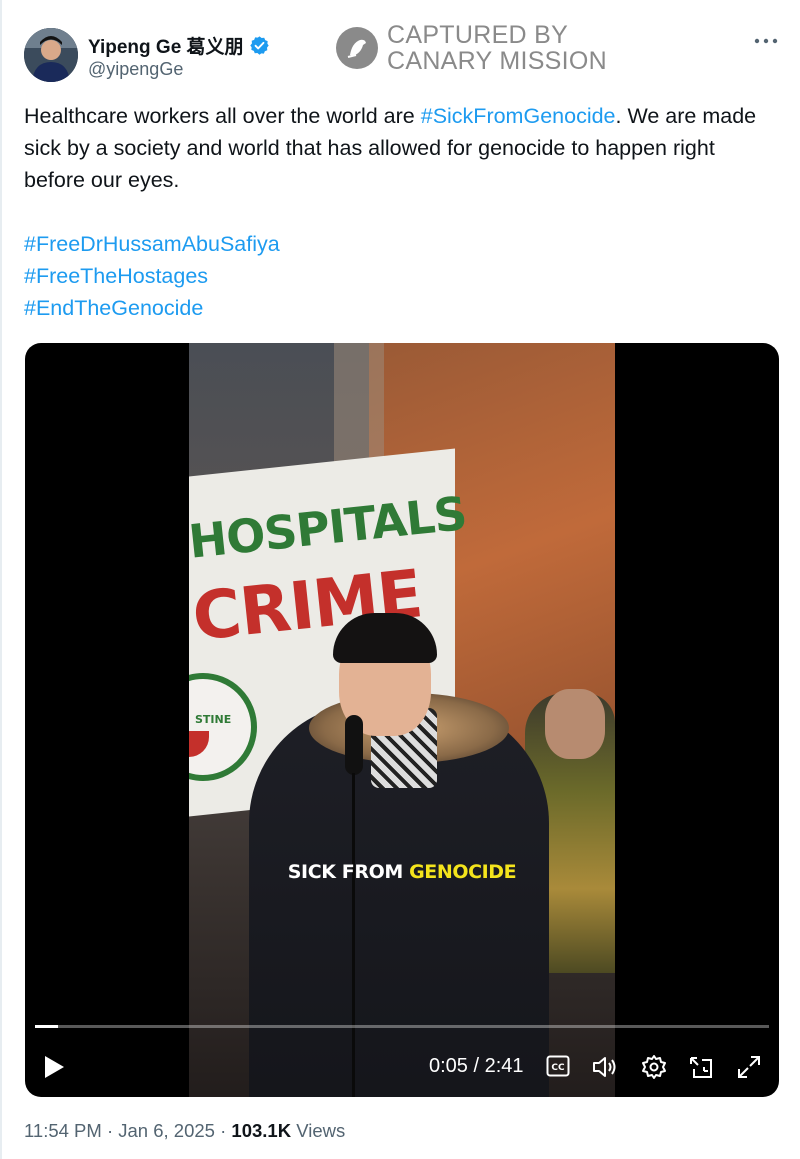 The width and height of the screenshot is (800, 1159). Describe the element at coordinates (463, 872) in the screenshot. I see `caption-highlight: GENOCIDE` at that location.